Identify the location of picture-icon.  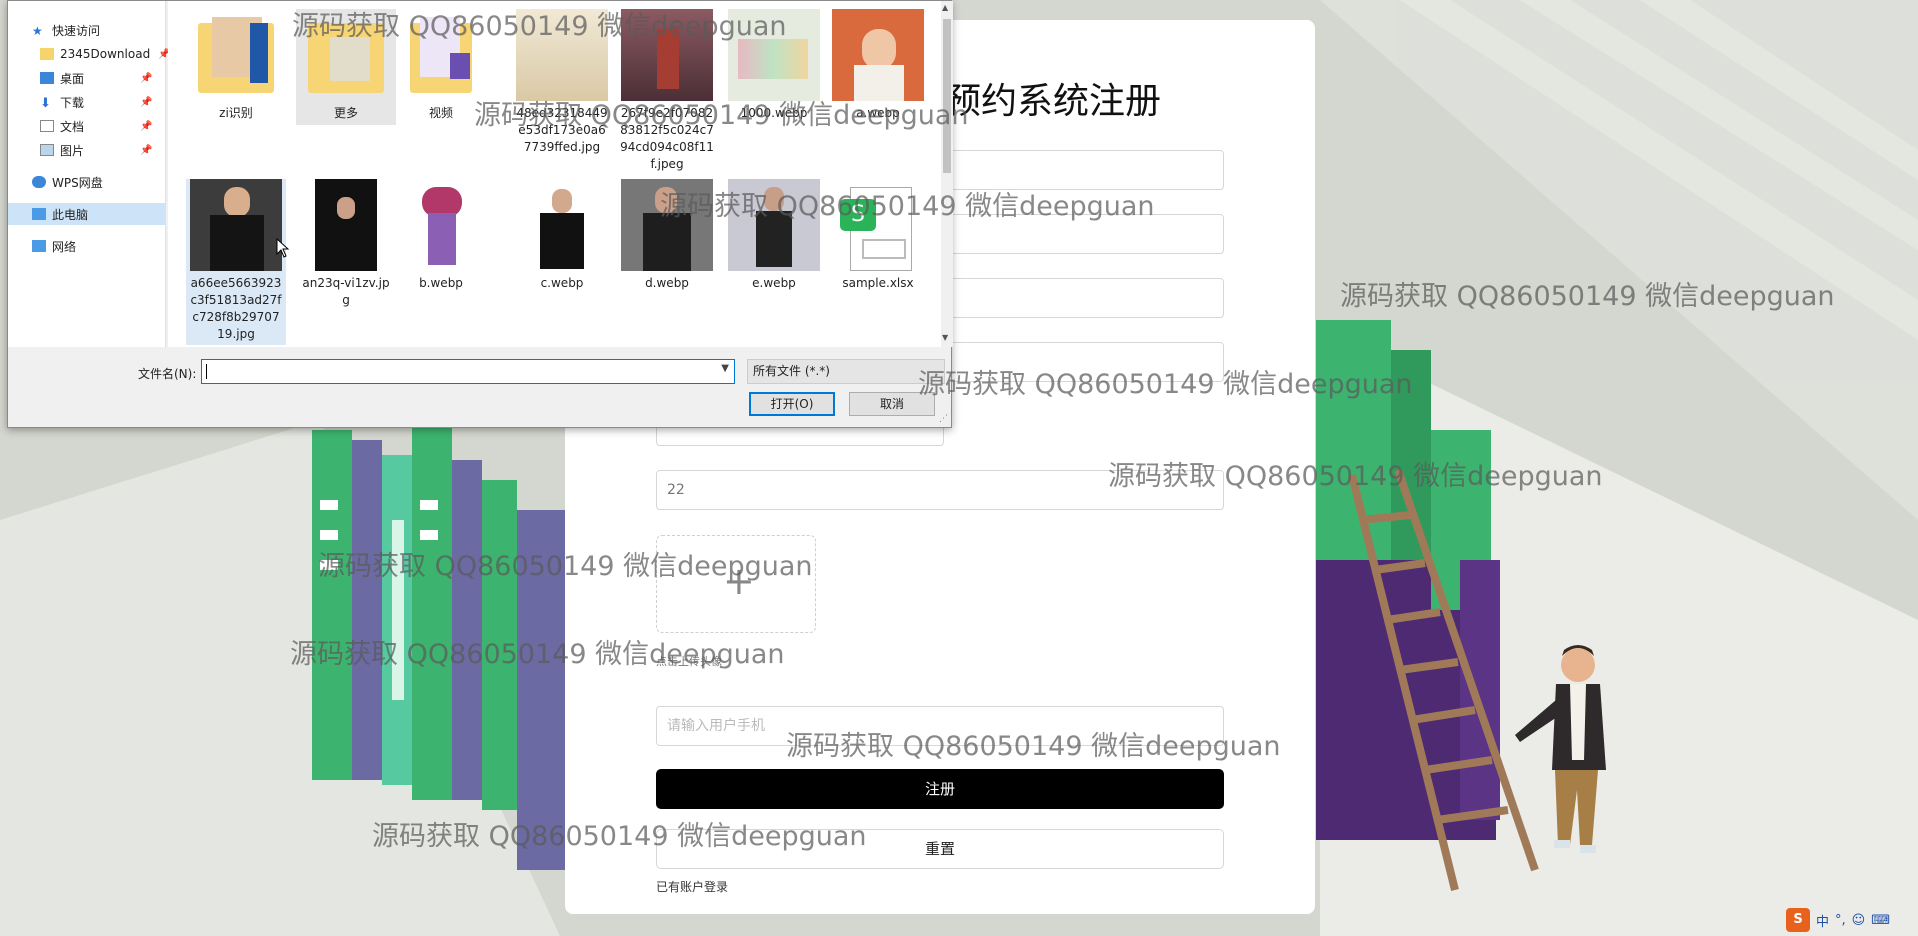
(47, 150).